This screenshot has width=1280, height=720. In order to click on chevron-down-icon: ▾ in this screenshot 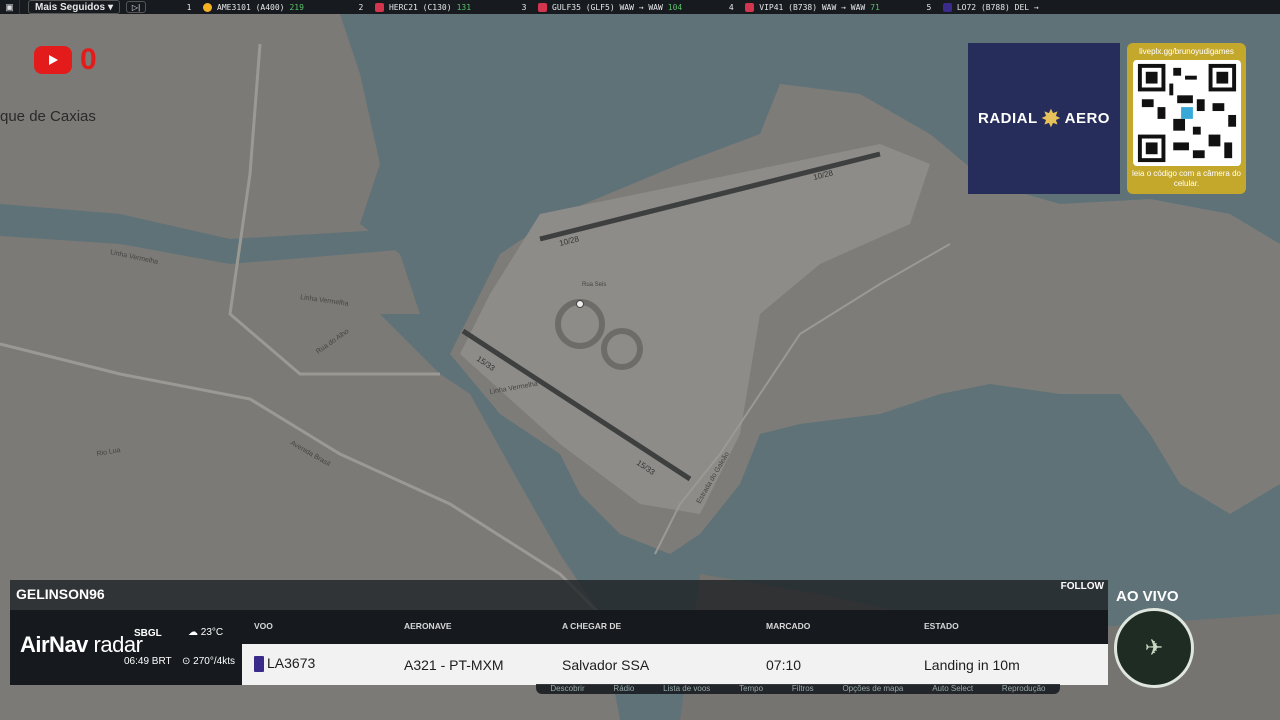, I will do `click(111, 7)`.